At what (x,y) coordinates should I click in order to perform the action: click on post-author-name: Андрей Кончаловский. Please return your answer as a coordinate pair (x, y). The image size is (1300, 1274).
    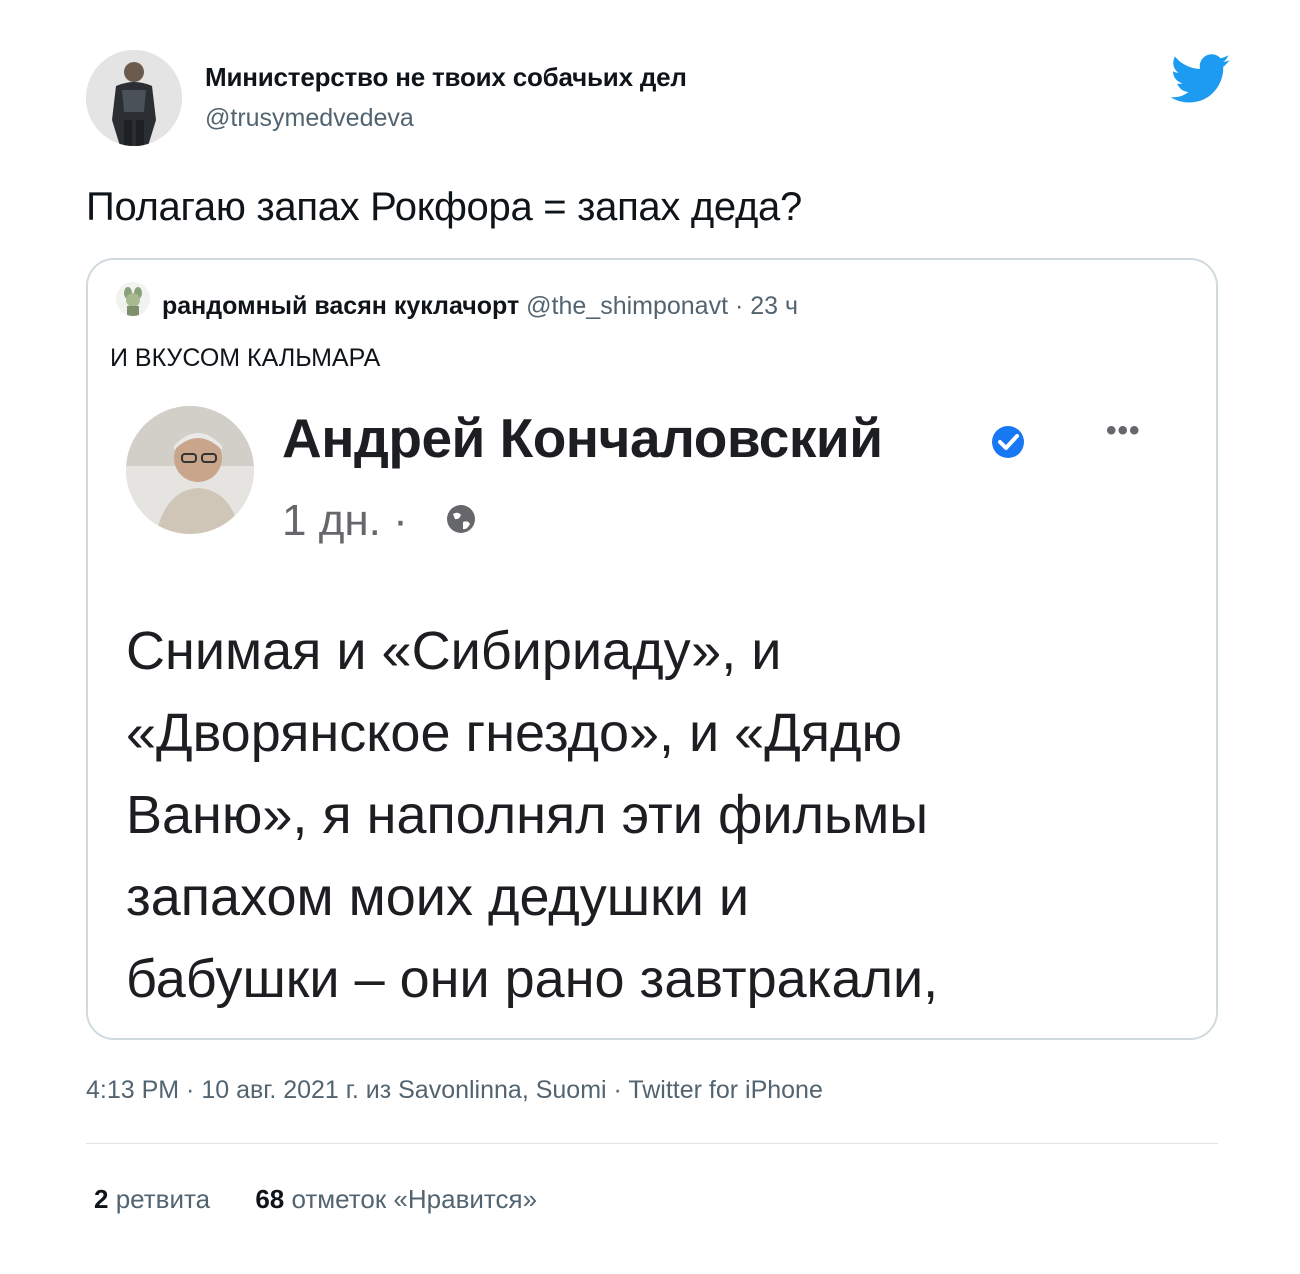
    Looking at the image, I should click on (582, 438).